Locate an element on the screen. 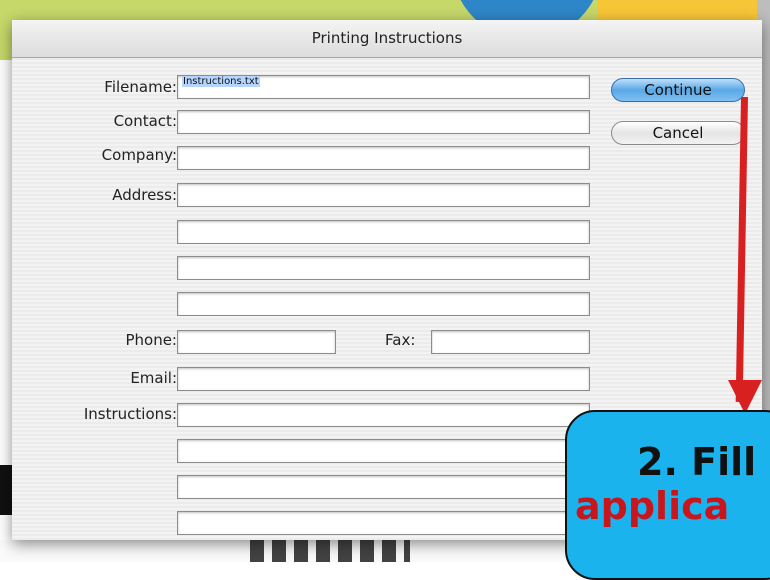 The height and width of the screenshot is (580, 770). callout-step-text: 2. Fill is located at coordinates (697, 462).